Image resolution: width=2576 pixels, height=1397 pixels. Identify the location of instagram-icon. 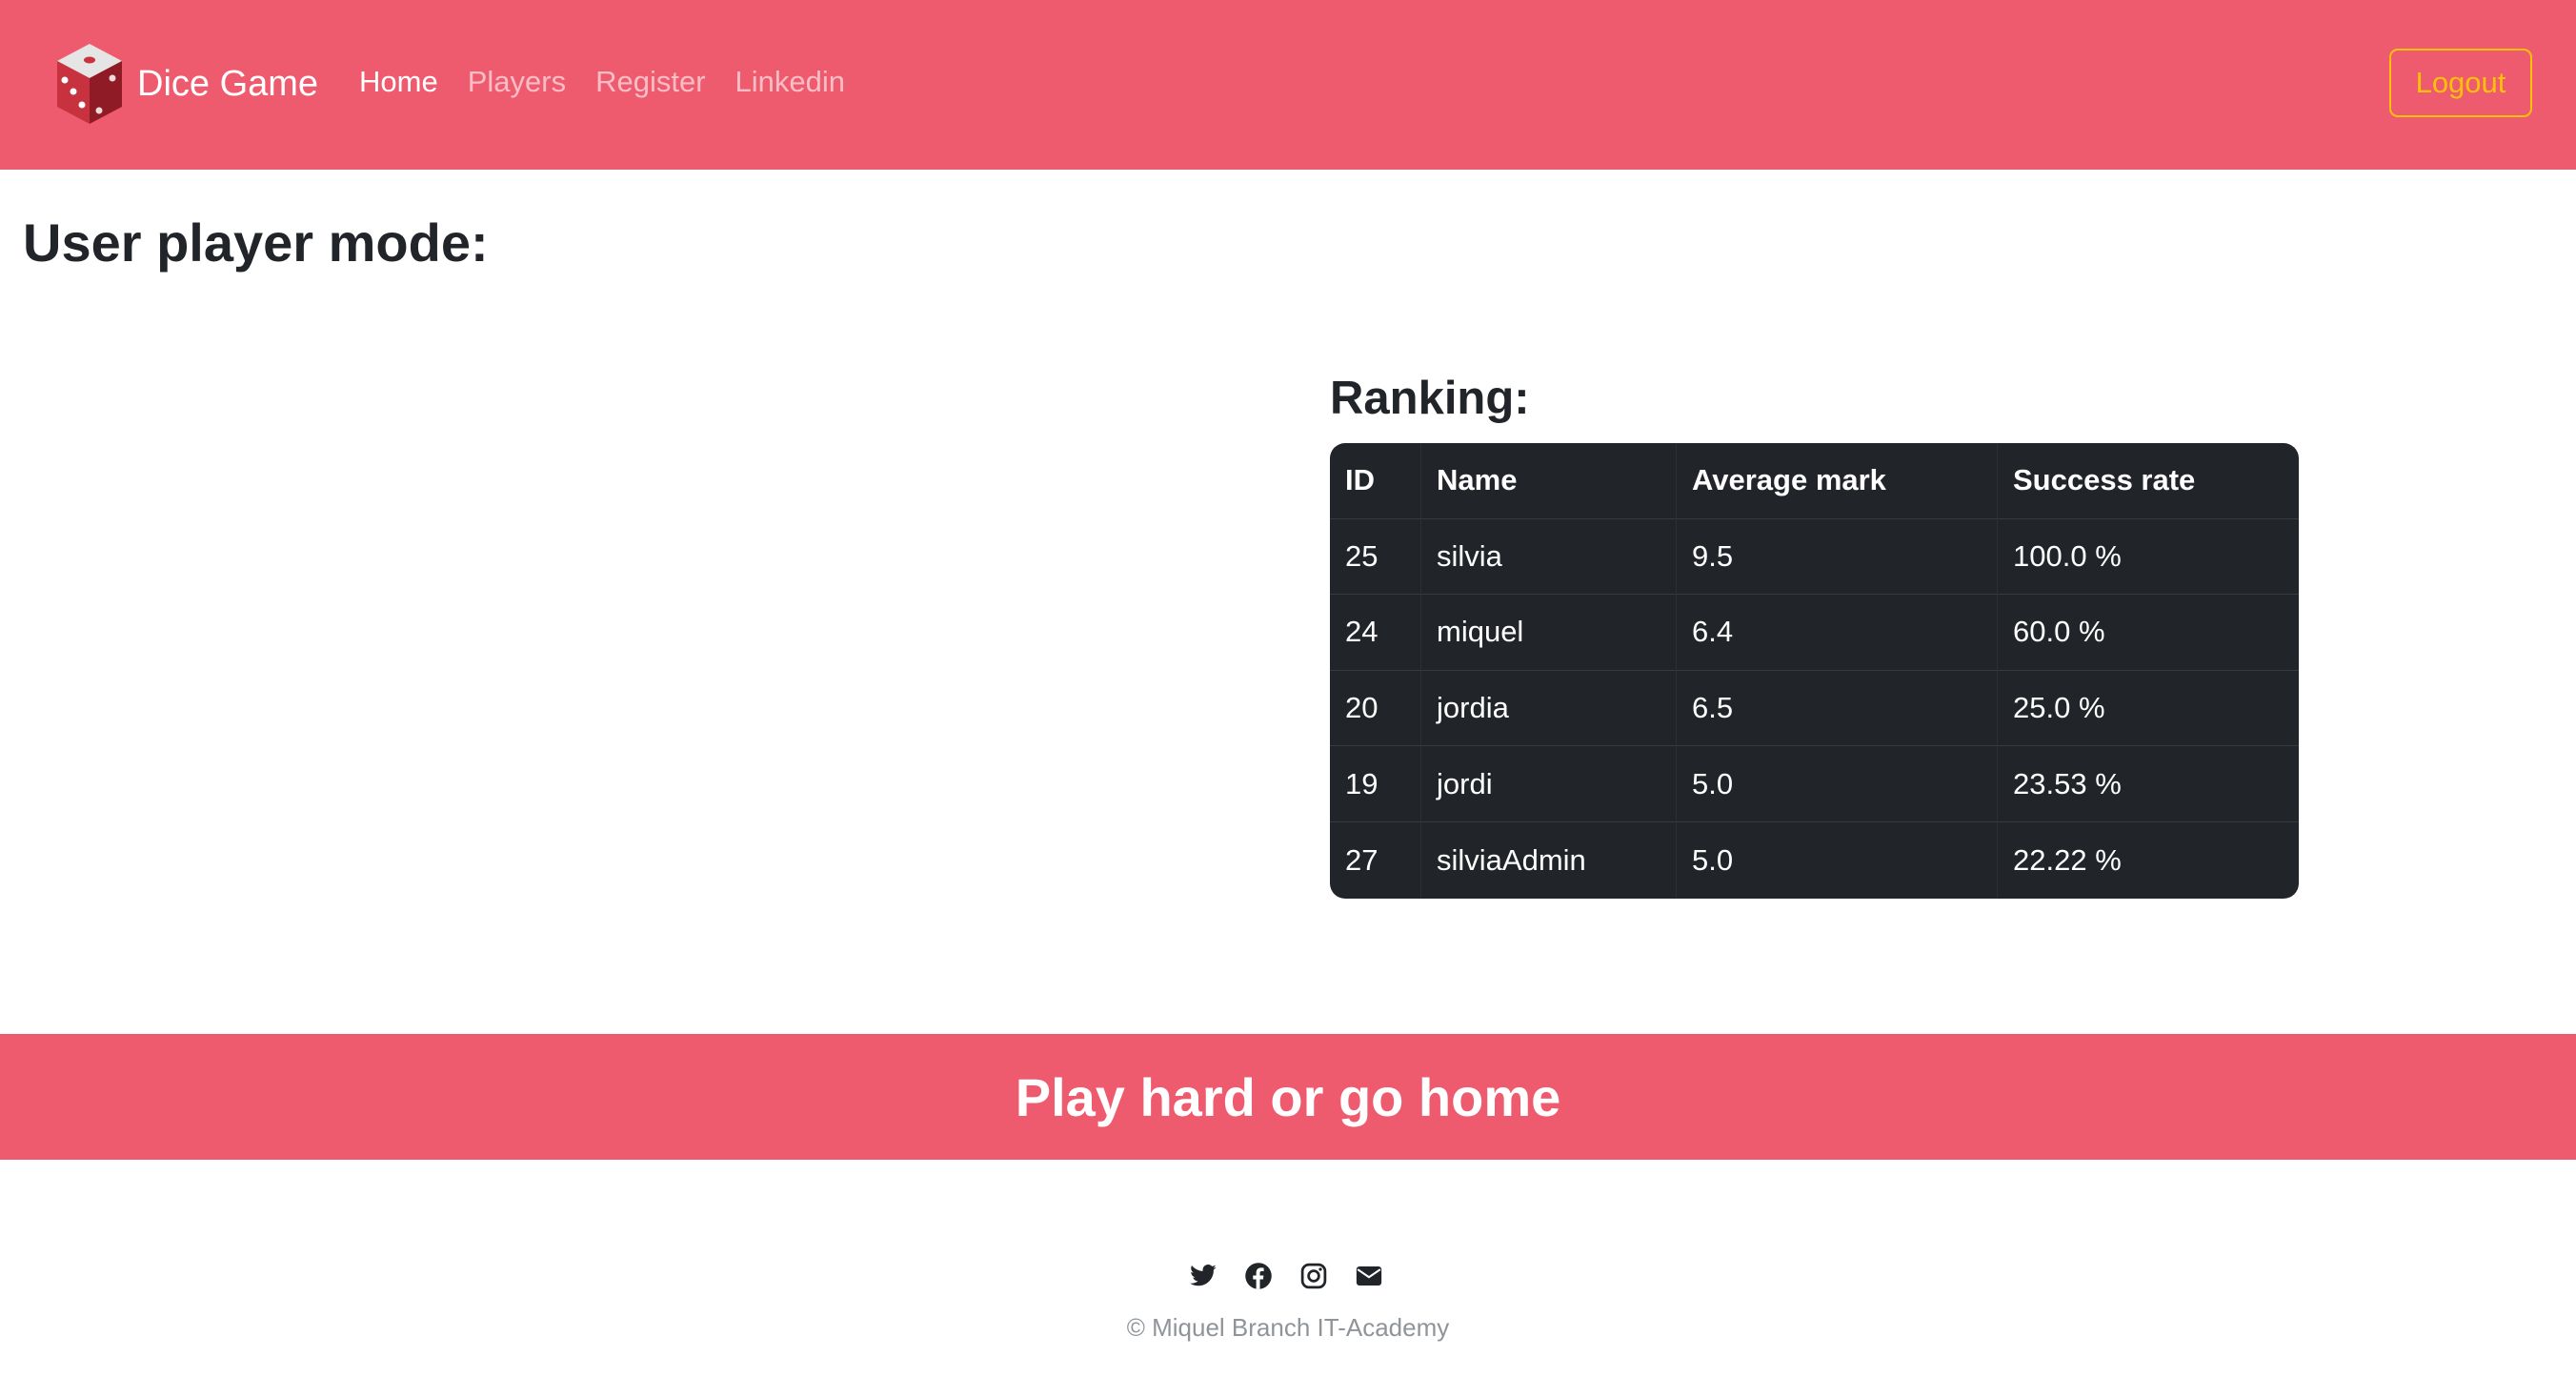
(1313, 1276).